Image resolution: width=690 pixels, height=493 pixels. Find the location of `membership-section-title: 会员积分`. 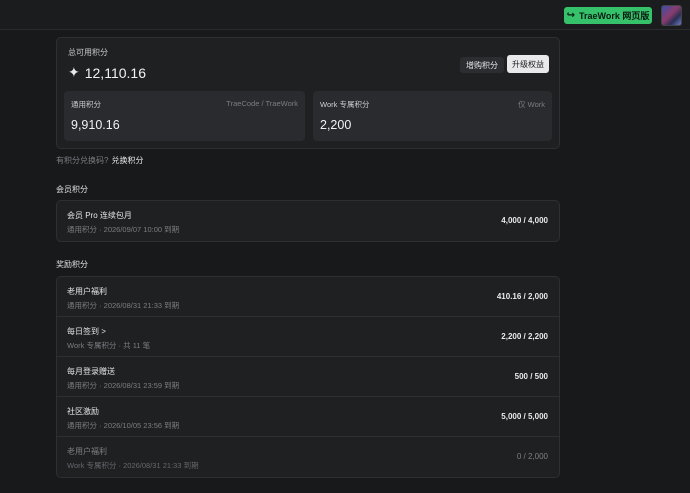

membership-section-title: 会员积分 is located at coordinates (72, 189).